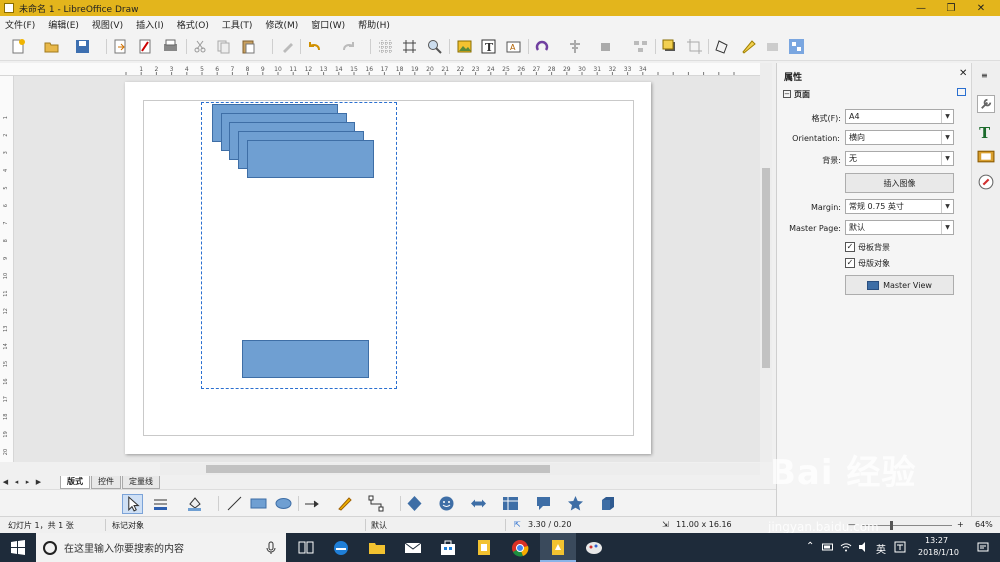 The width and height of the screenshot is (1000, 562). What do you see at coordinates (963, 73) in the screenshot?
I see `sidebar-close-icon: ✕` at bounding box center [963, 73].